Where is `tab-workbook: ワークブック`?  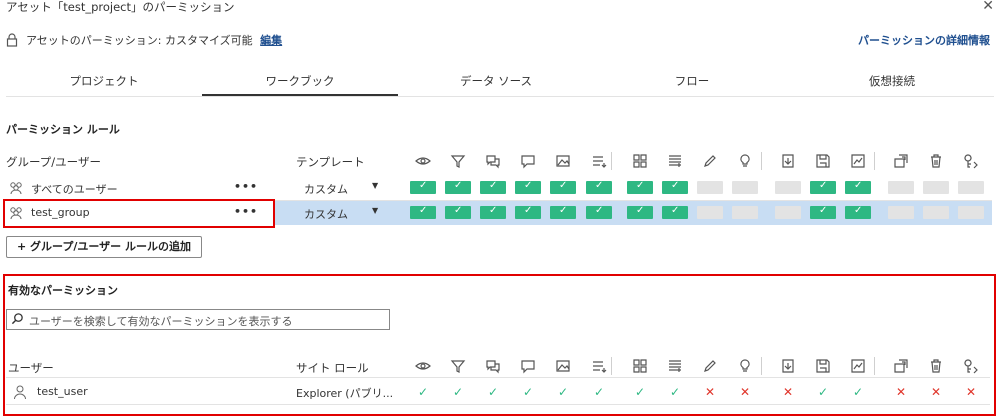 tab-workbook: ワークブック is located at coordinates (300, 79).